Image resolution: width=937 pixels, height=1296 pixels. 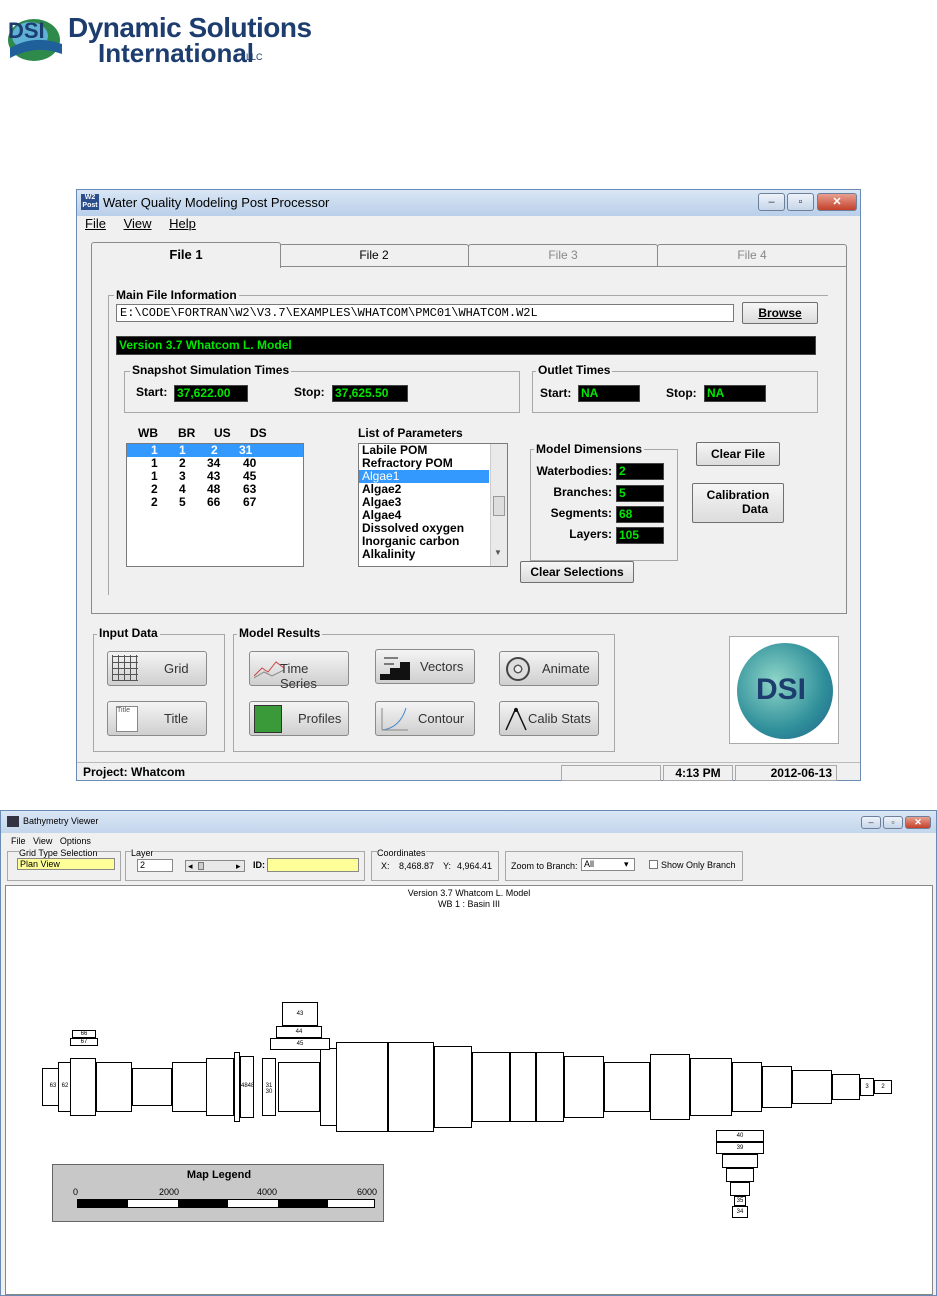 What do you see at coordinates (42, 841) in the screenshot?
I see `bathy-menu-view: View` at bounding box center [42, 841].